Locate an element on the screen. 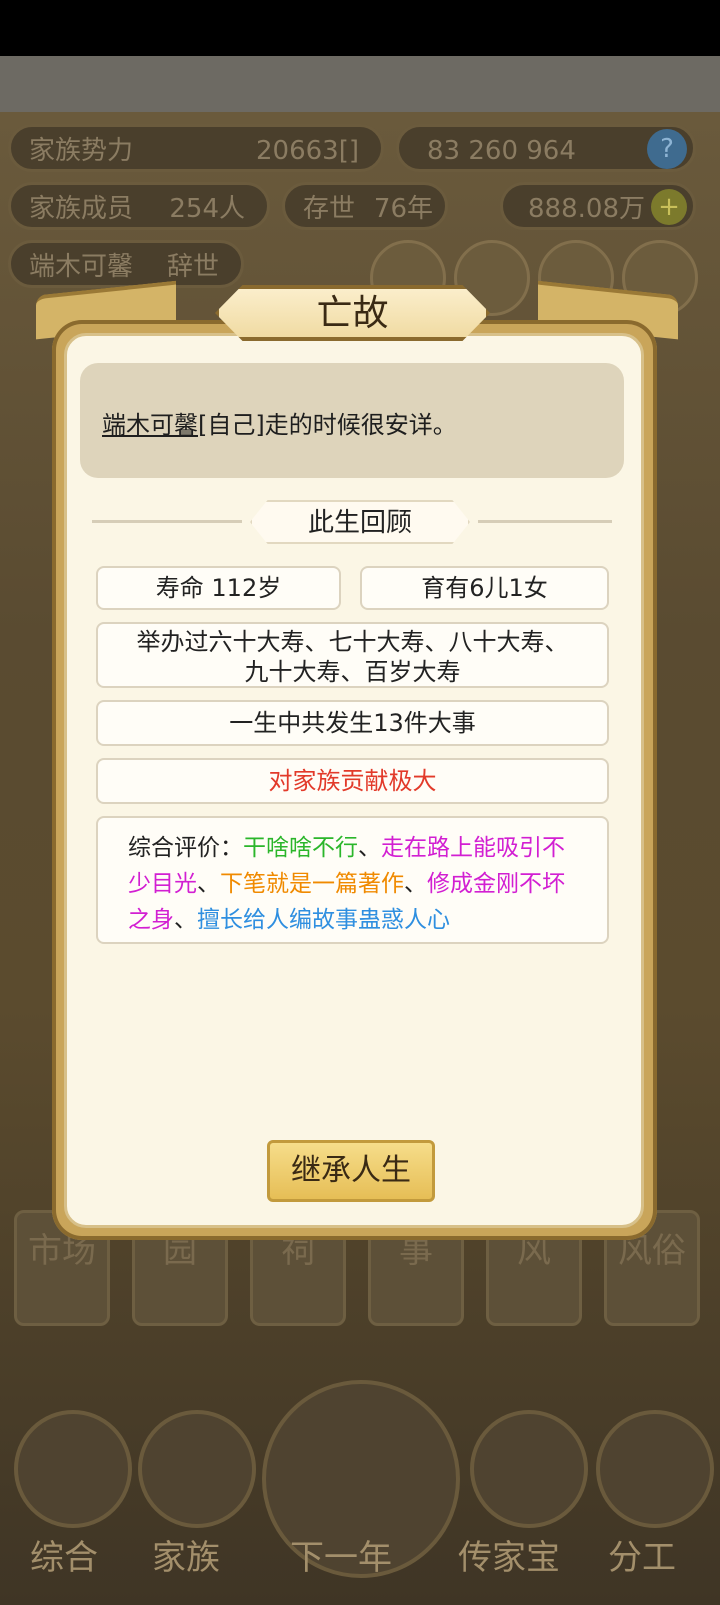 This screenshot has width=720, height=1605. members-label: 家族成员 is located at coordinates (81, 209).